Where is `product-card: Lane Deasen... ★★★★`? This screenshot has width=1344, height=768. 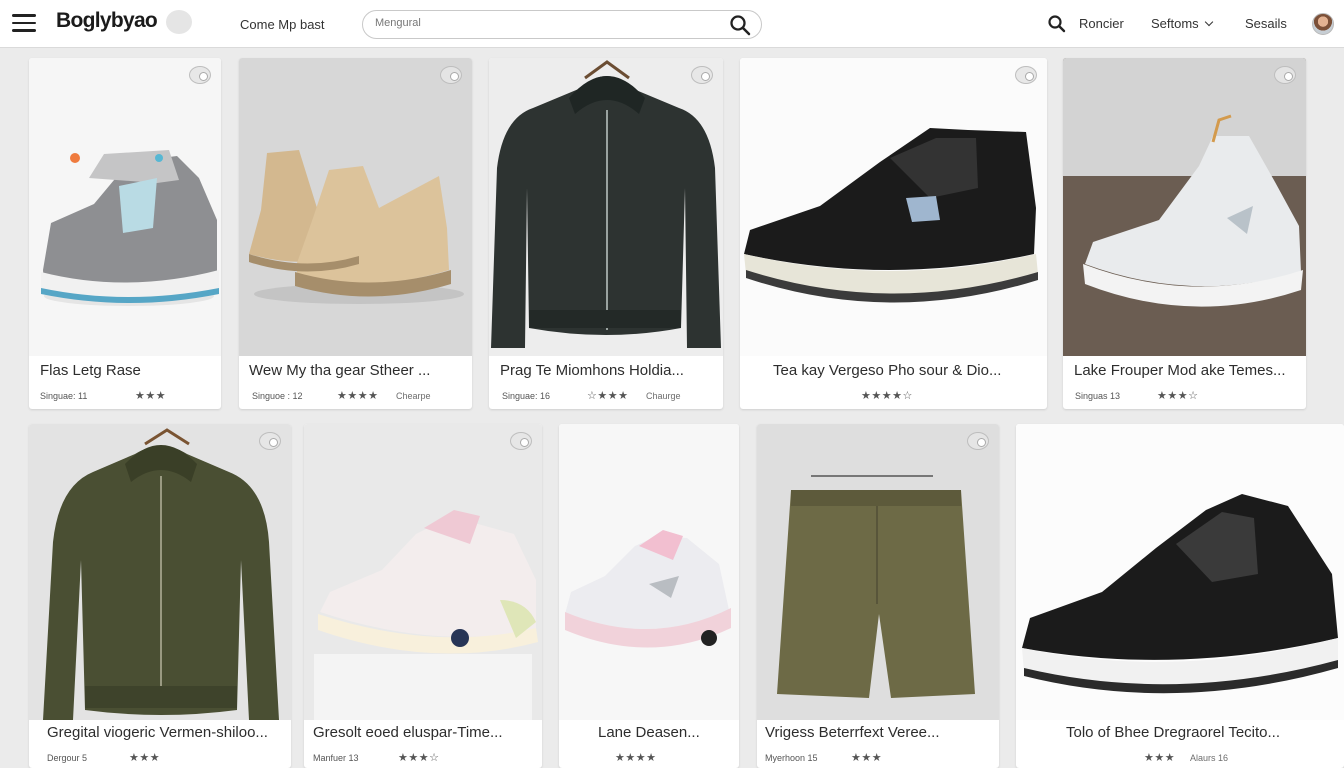 product-card: Lane Deasen... ★★★★ is located at coordinates (649, 596).